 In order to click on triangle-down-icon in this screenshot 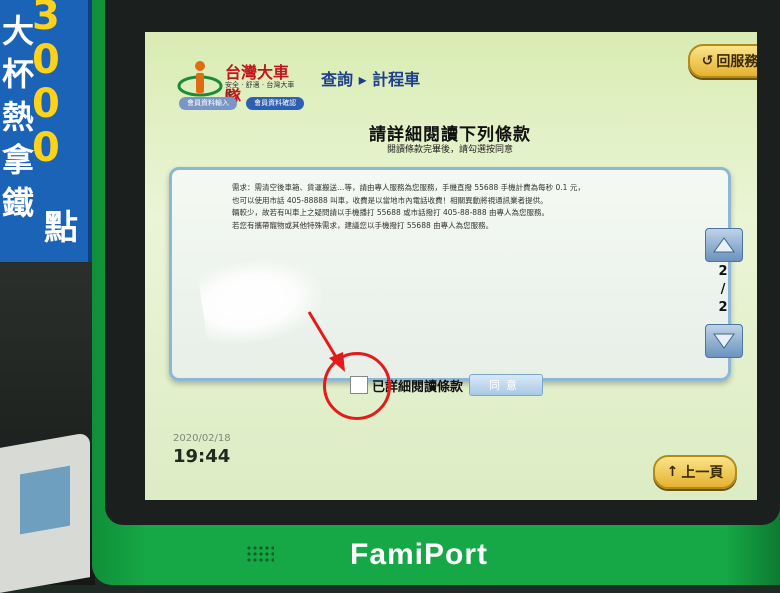, I will do `click(724, 341)`.